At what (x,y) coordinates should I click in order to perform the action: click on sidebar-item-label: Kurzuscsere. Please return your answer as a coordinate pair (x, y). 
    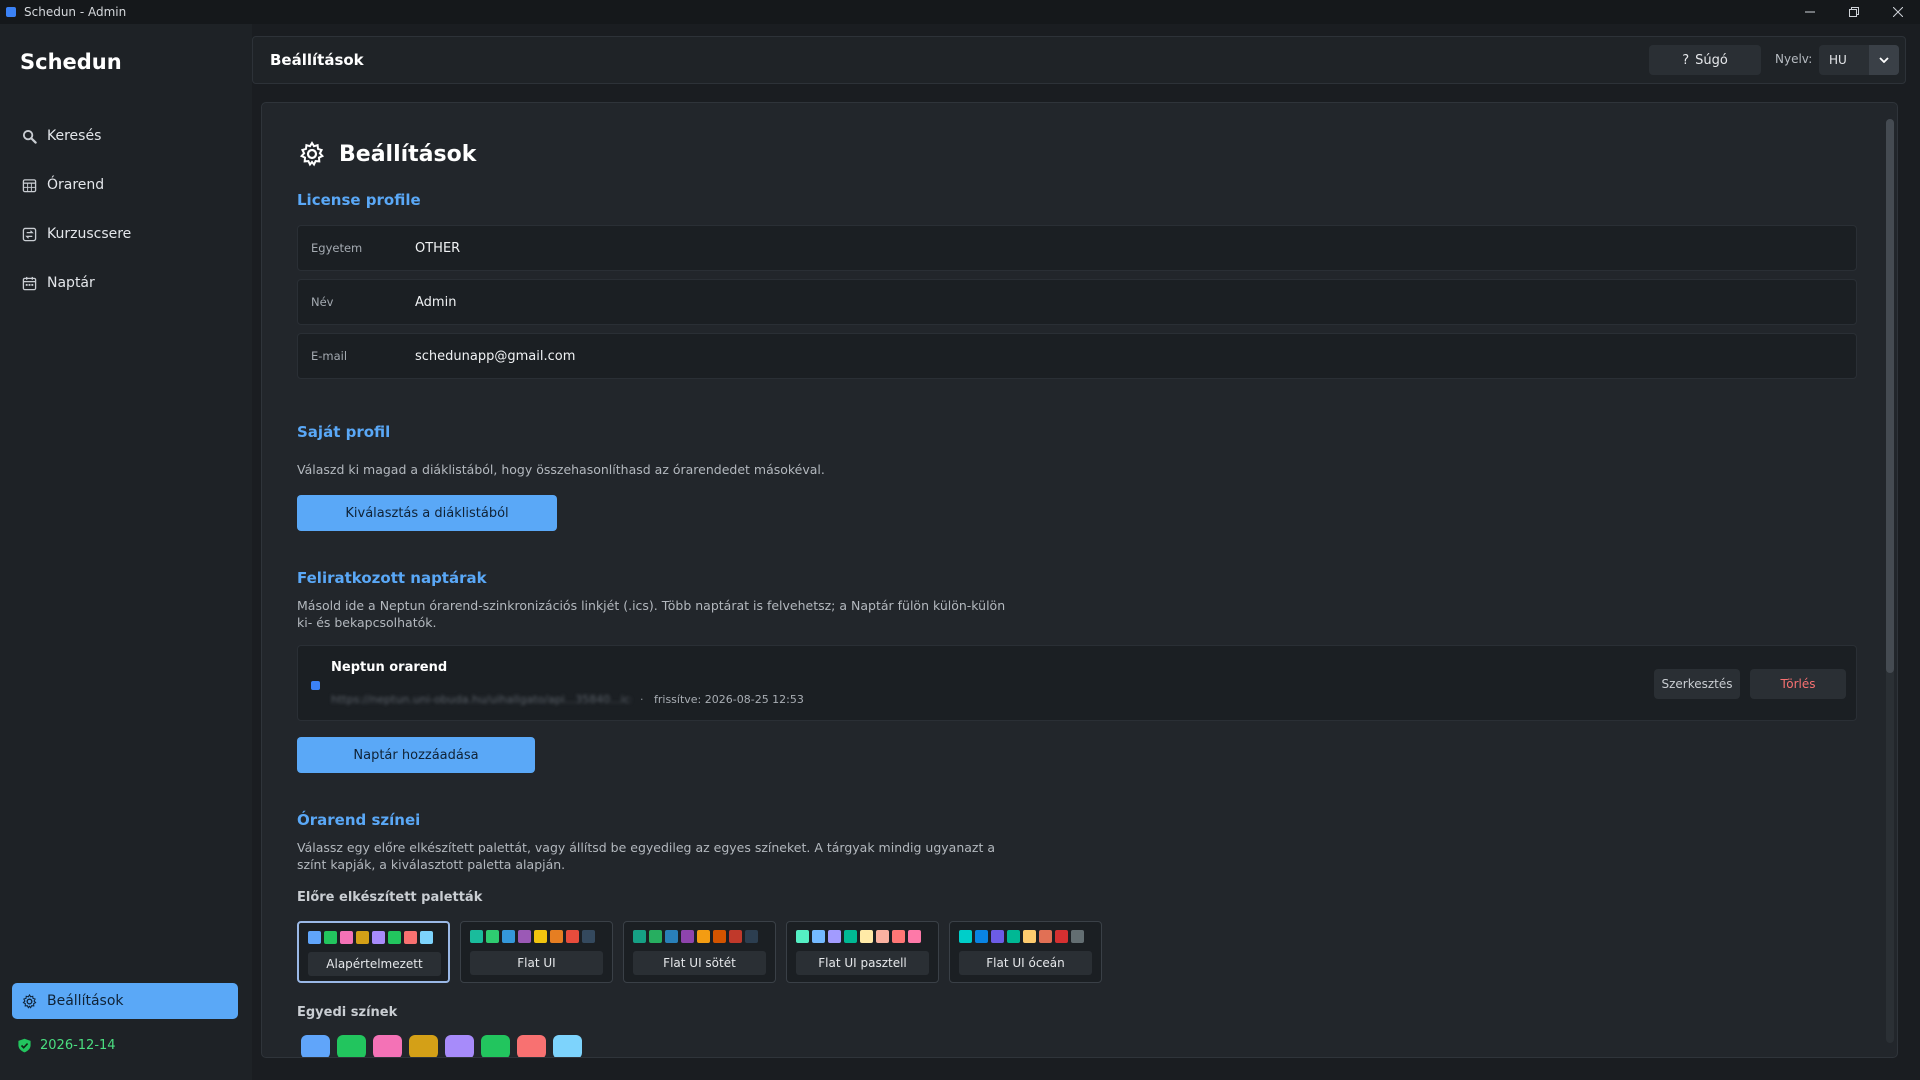
    Looking at the image, I should click on (89, 234).